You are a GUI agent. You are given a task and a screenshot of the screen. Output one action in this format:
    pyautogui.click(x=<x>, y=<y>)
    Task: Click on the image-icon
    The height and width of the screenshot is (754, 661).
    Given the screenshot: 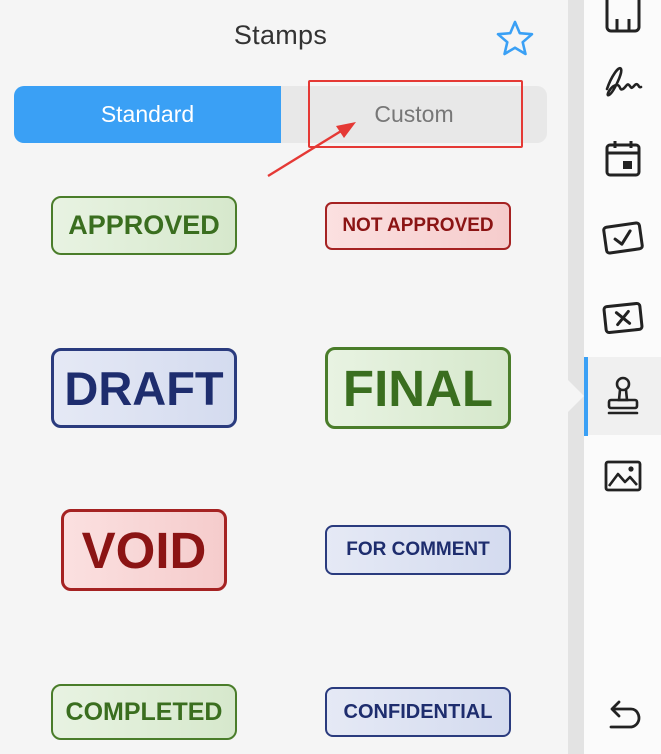 What is the action you would take?
    pyautogui.click(x=622, y=476)
    